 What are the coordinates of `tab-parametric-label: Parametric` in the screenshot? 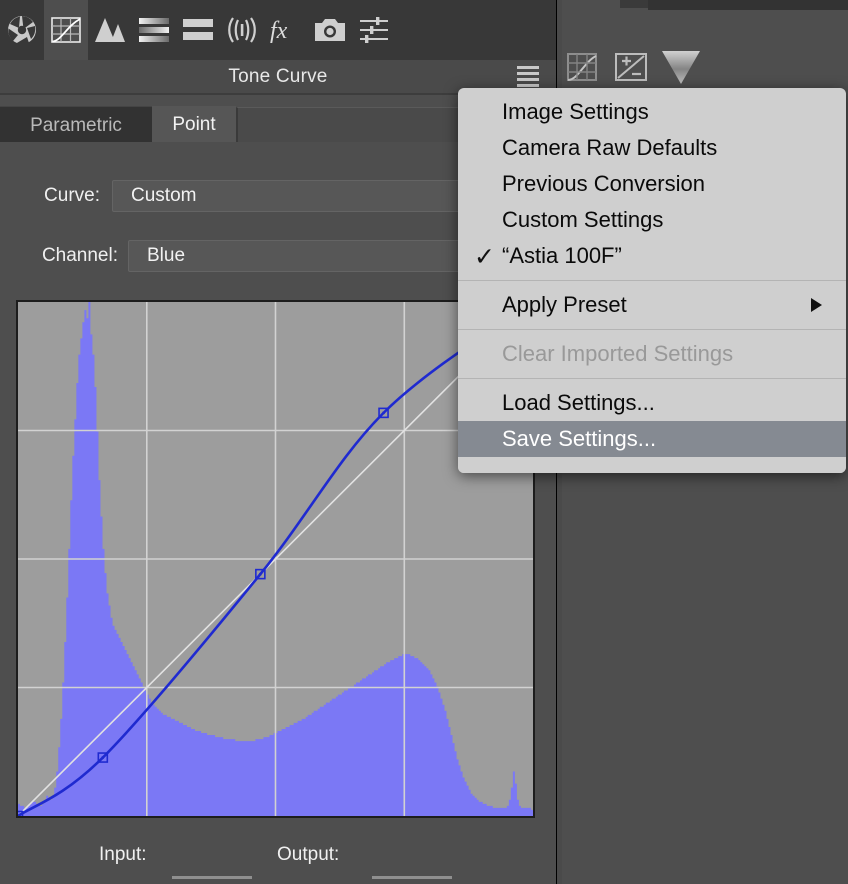 It's located at (76, 125).